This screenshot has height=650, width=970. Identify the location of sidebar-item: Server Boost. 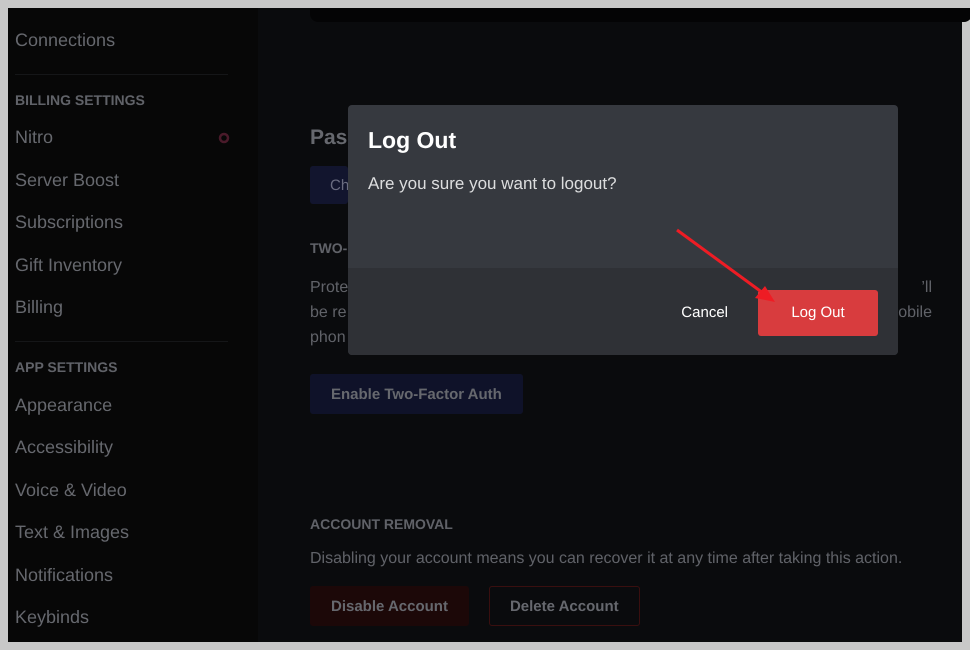
(136, 180).